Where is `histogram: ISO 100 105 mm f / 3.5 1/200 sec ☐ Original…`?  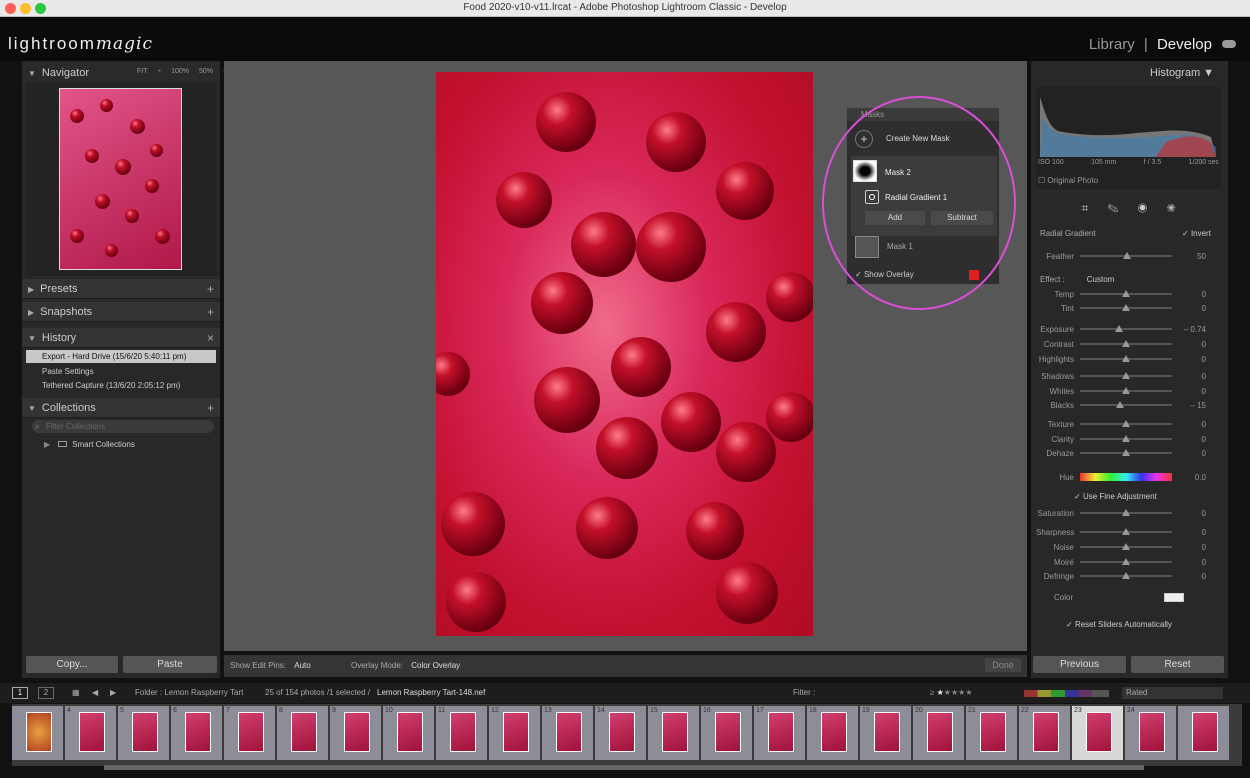
histogram: ISO 100 105 mm f / 3.5 1/200 sec ☐ Original… is located at coordinates (1128, 138).